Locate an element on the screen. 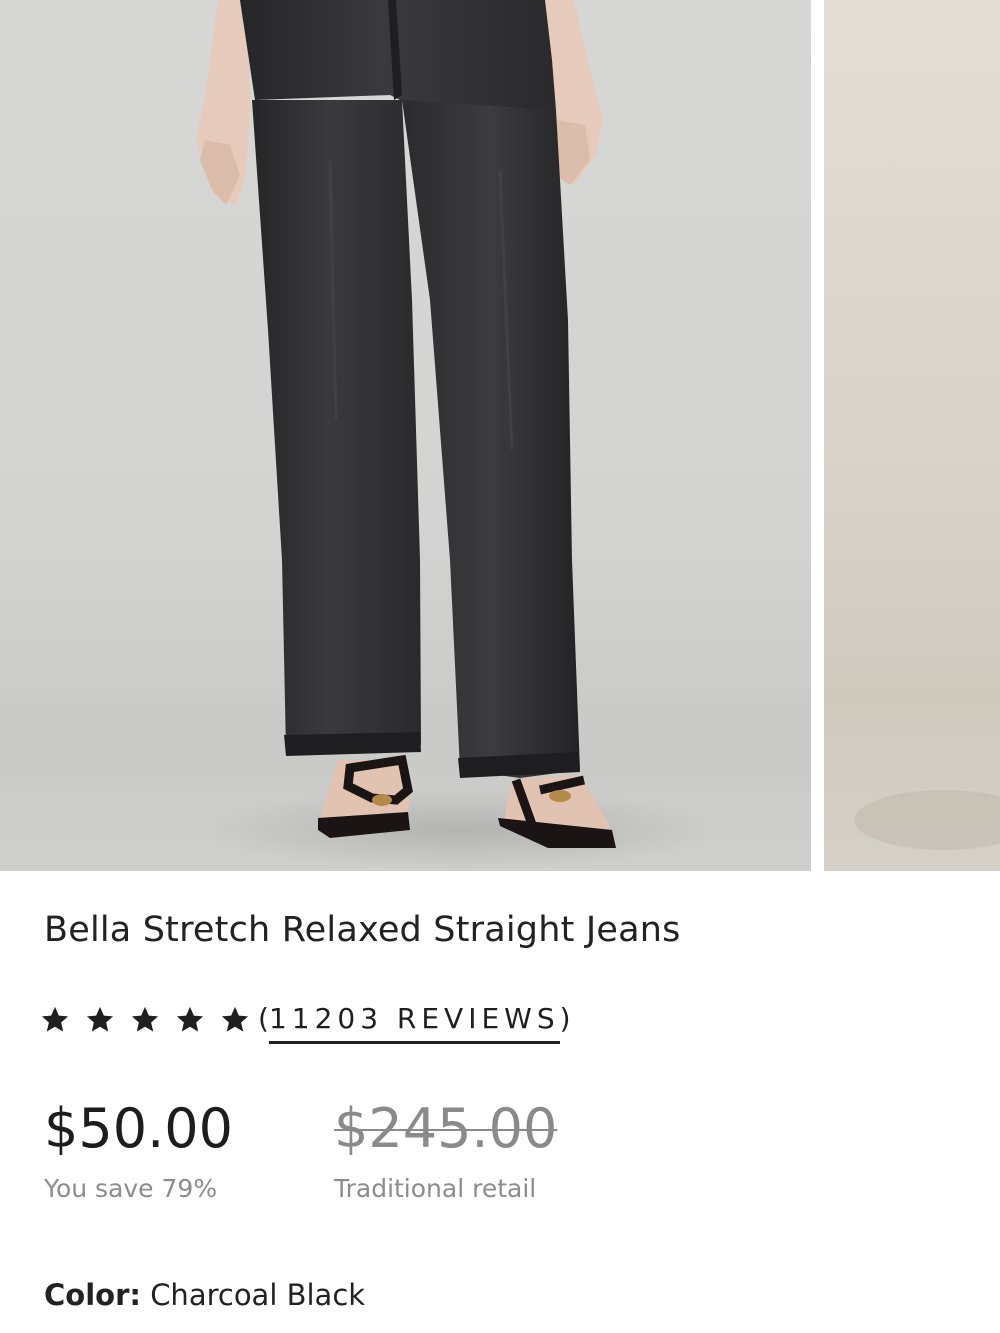 Image resolution: width=1000 pixels, height=1333 pixels. retail-price-block: $245.00 Traditional retail is located at coordinates (446, 1150).